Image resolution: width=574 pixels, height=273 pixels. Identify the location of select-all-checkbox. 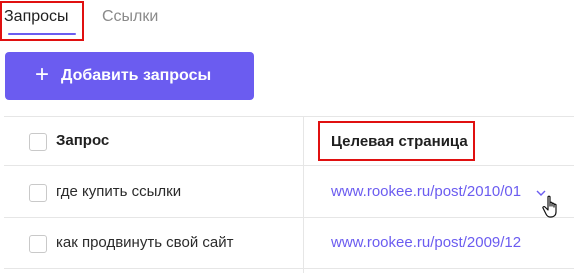
(38, 142).